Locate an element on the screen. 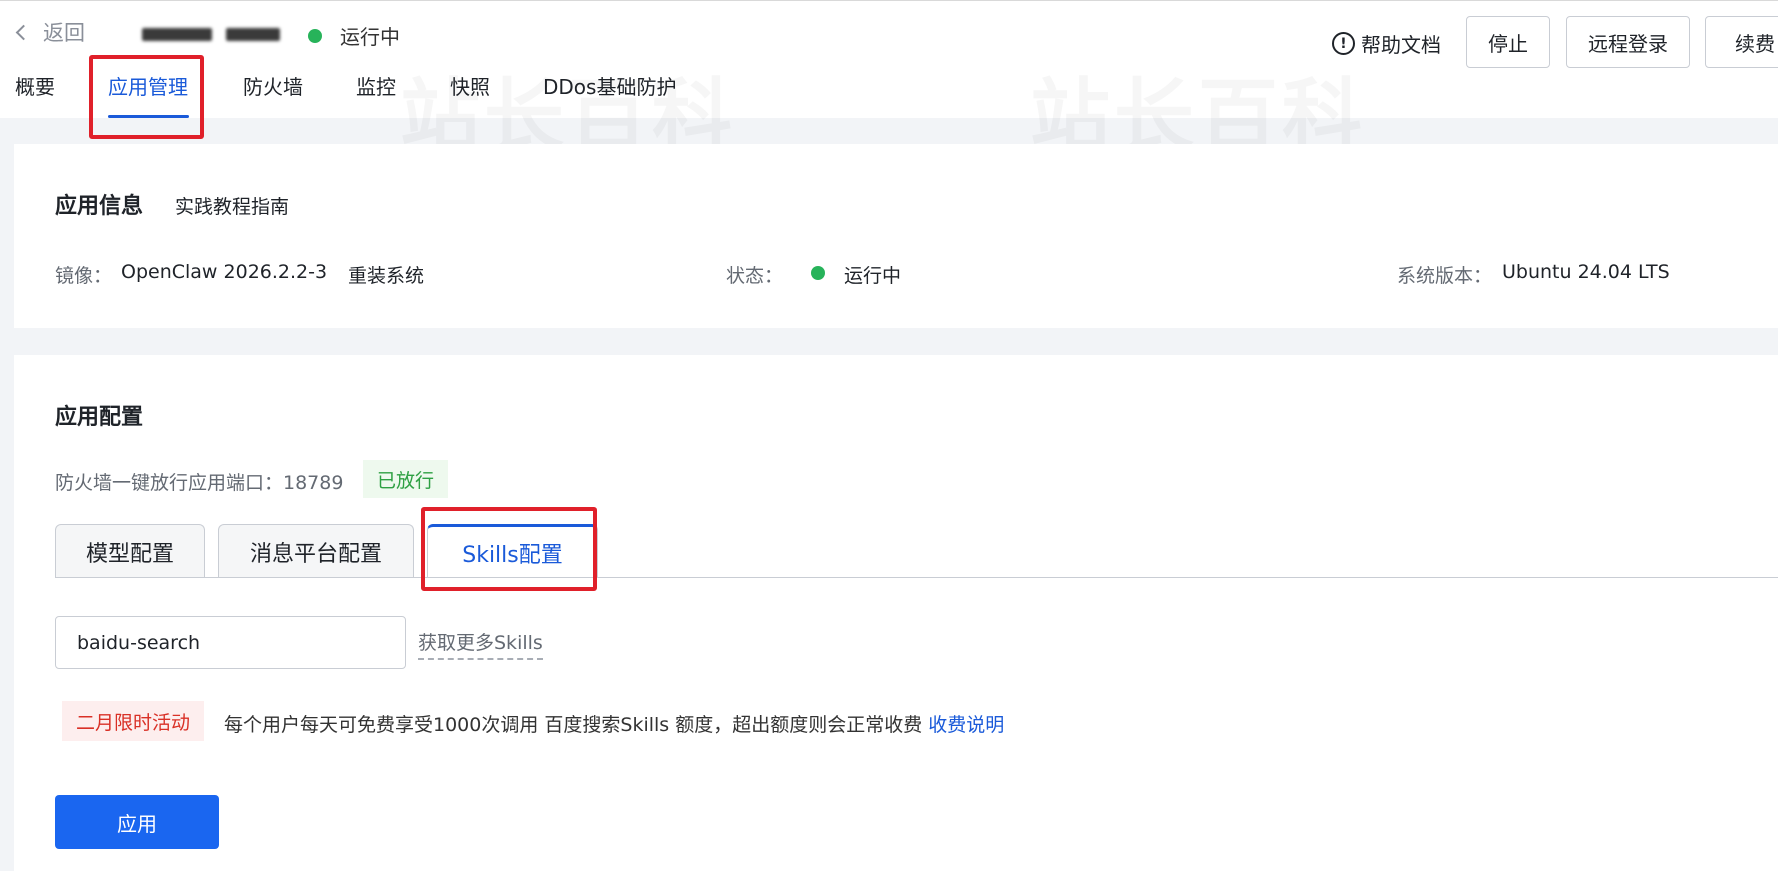 Image resolution: width=1778 pixels, height=871 pixels. instance-status-text: 运行中 is located at coordinates (370, 37).